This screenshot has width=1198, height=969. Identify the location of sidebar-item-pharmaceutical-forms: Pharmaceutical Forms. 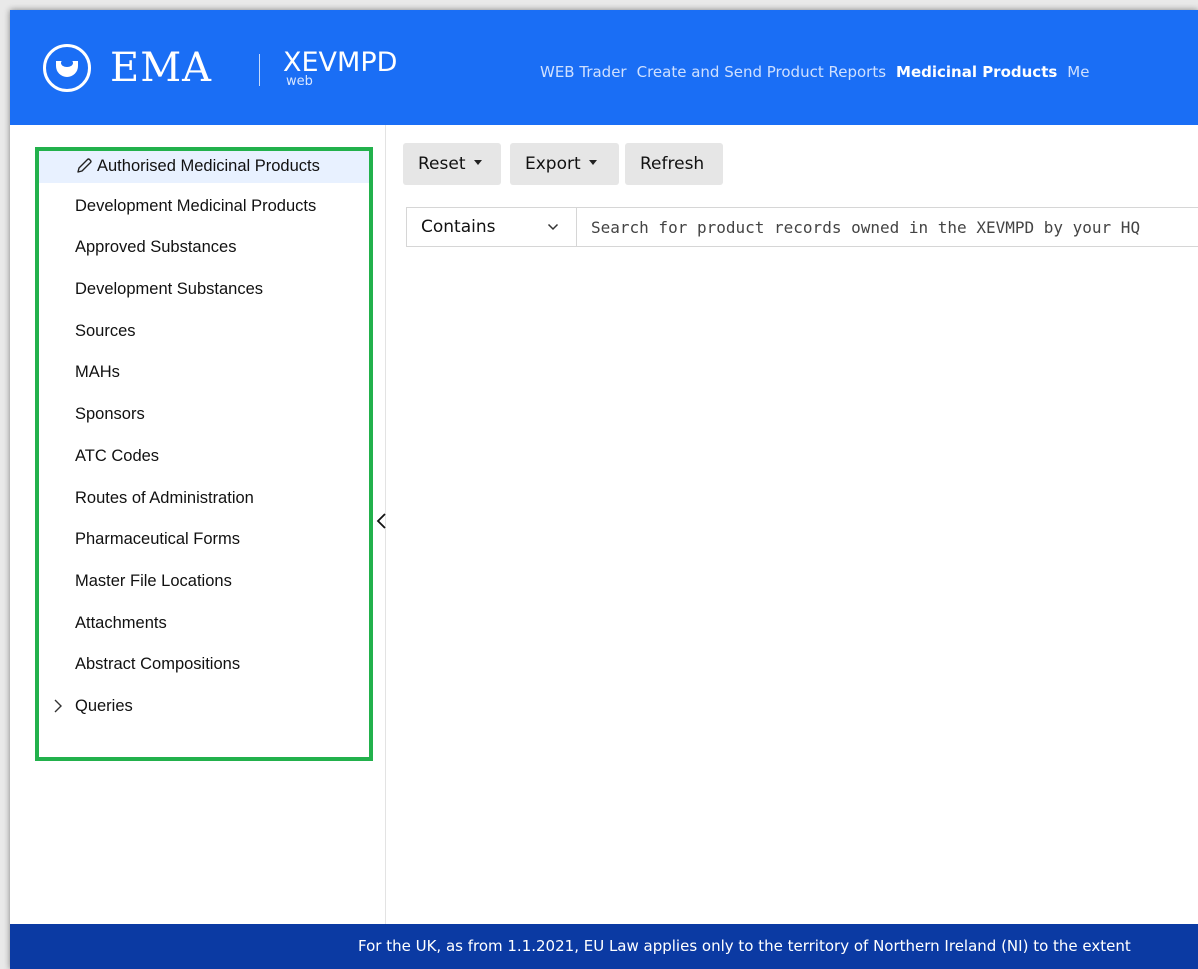
(204, 545).